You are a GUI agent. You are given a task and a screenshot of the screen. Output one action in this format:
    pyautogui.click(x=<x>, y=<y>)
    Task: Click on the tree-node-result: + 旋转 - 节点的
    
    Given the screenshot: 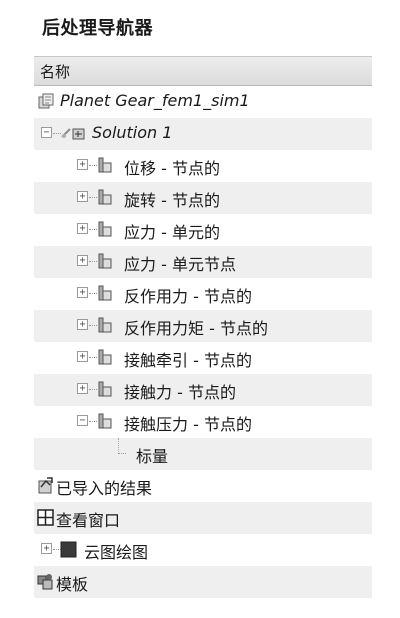 What is the action you would take?
    pyautogui.click(x=203, y=198)
    